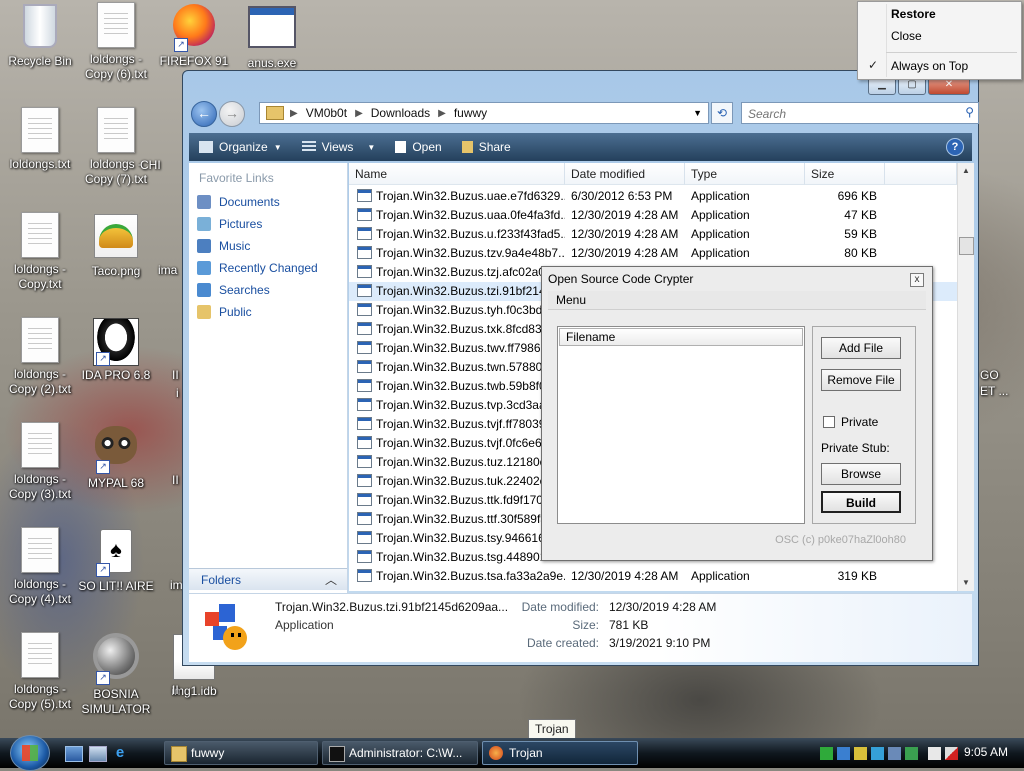 The width and height of the screenshot is (1024, 771). I want to click on exe-icon, so click(272, 30).